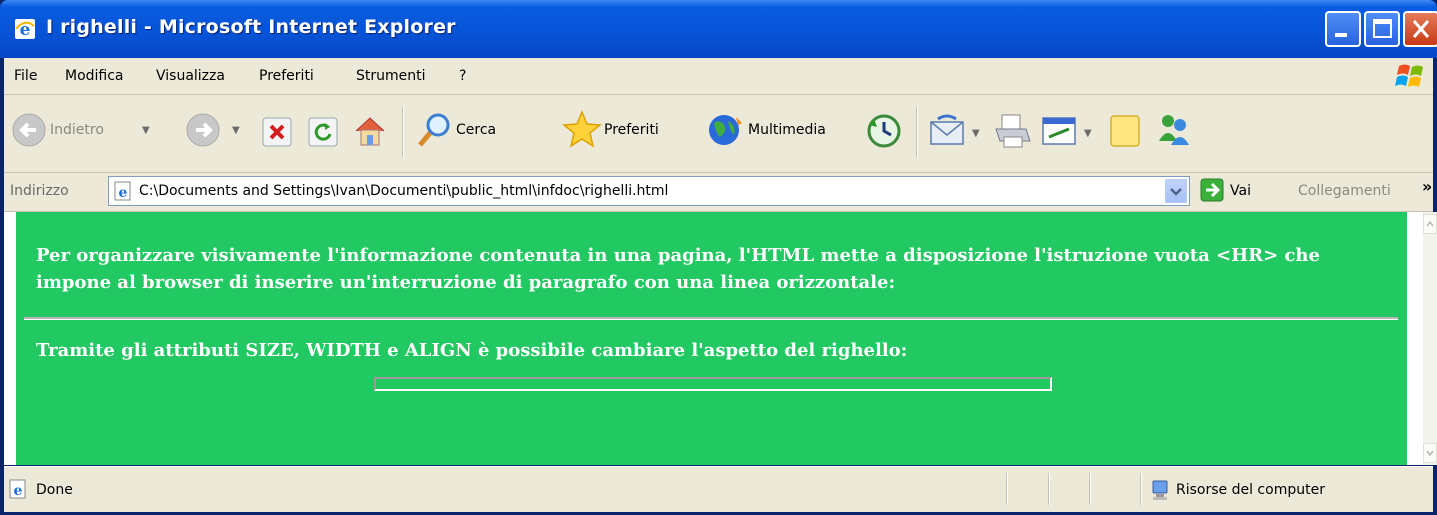 This screenshot has height=515, width=1437. I want to click on messenger-icon, so click(1174, 130).